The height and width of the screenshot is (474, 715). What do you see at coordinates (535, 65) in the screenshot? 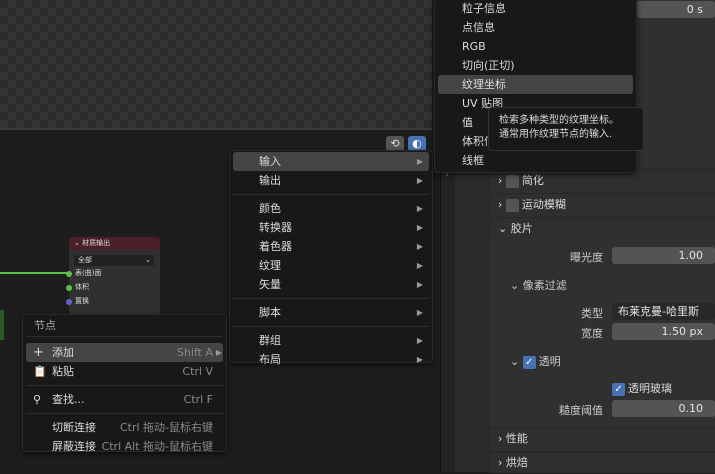
I see `menu-item-tangent: 切向(正切)` at bounding box center [535, 65].